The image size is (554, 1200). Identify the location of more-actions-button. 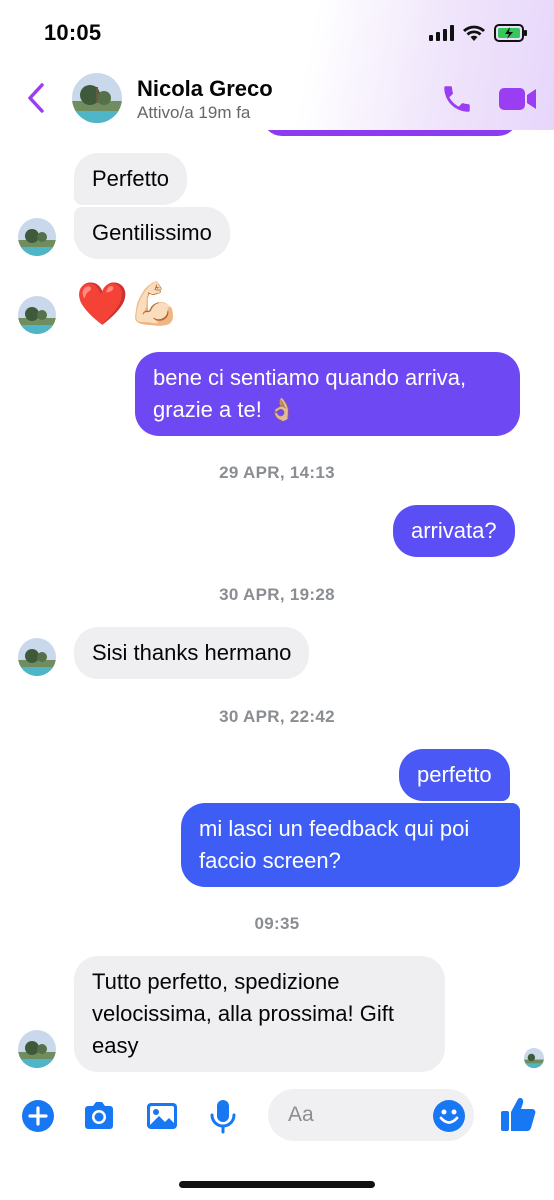
(38, 1116).